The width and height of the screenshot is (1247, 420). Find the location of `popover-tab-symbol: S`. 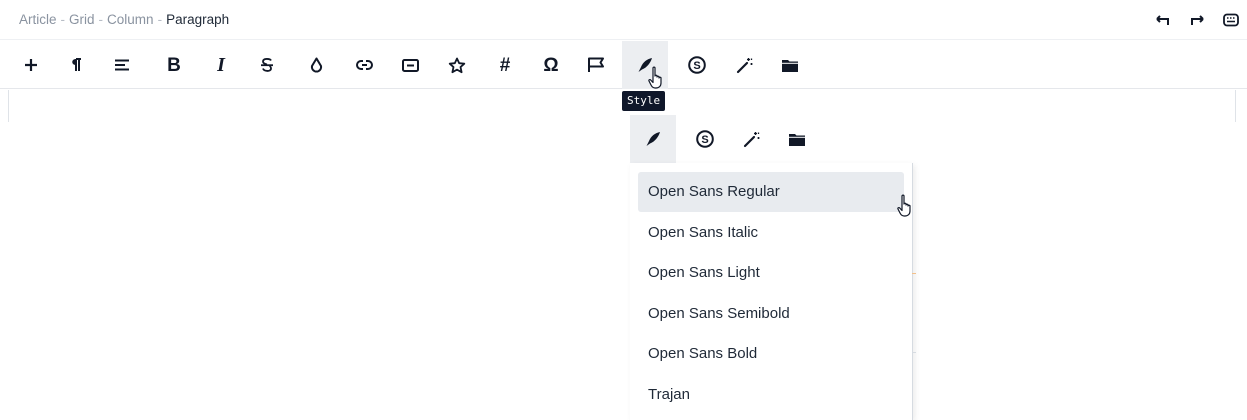

popover-tab-symbol: S is located at coordinates (705, 139).